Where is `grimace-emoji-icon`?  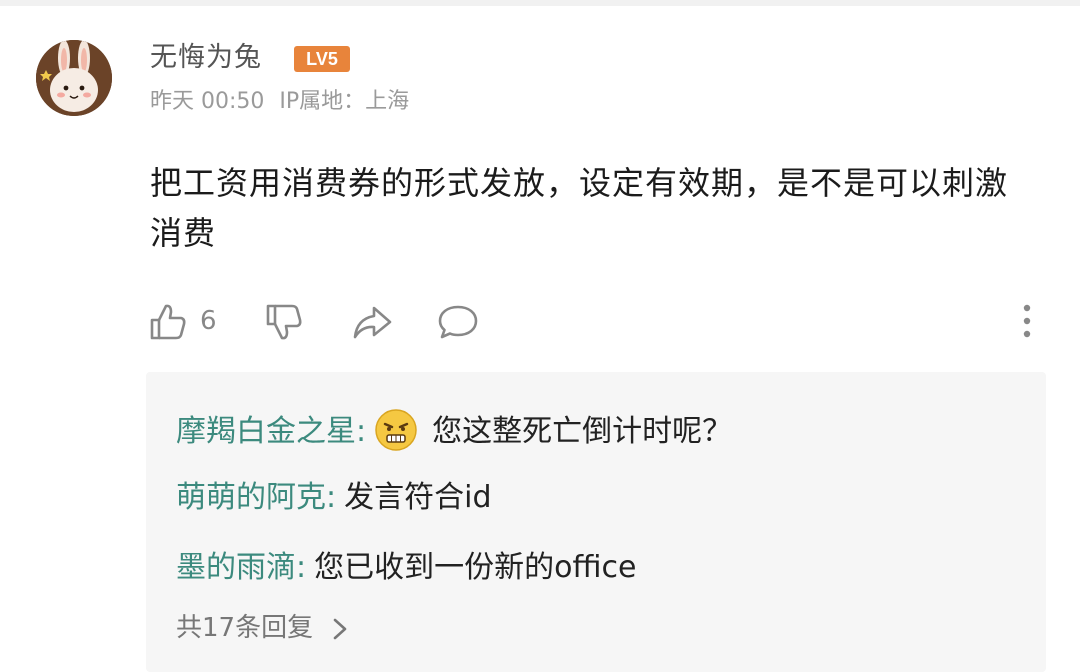 grimace-emoji-icon is located at coordinates (396, 429).